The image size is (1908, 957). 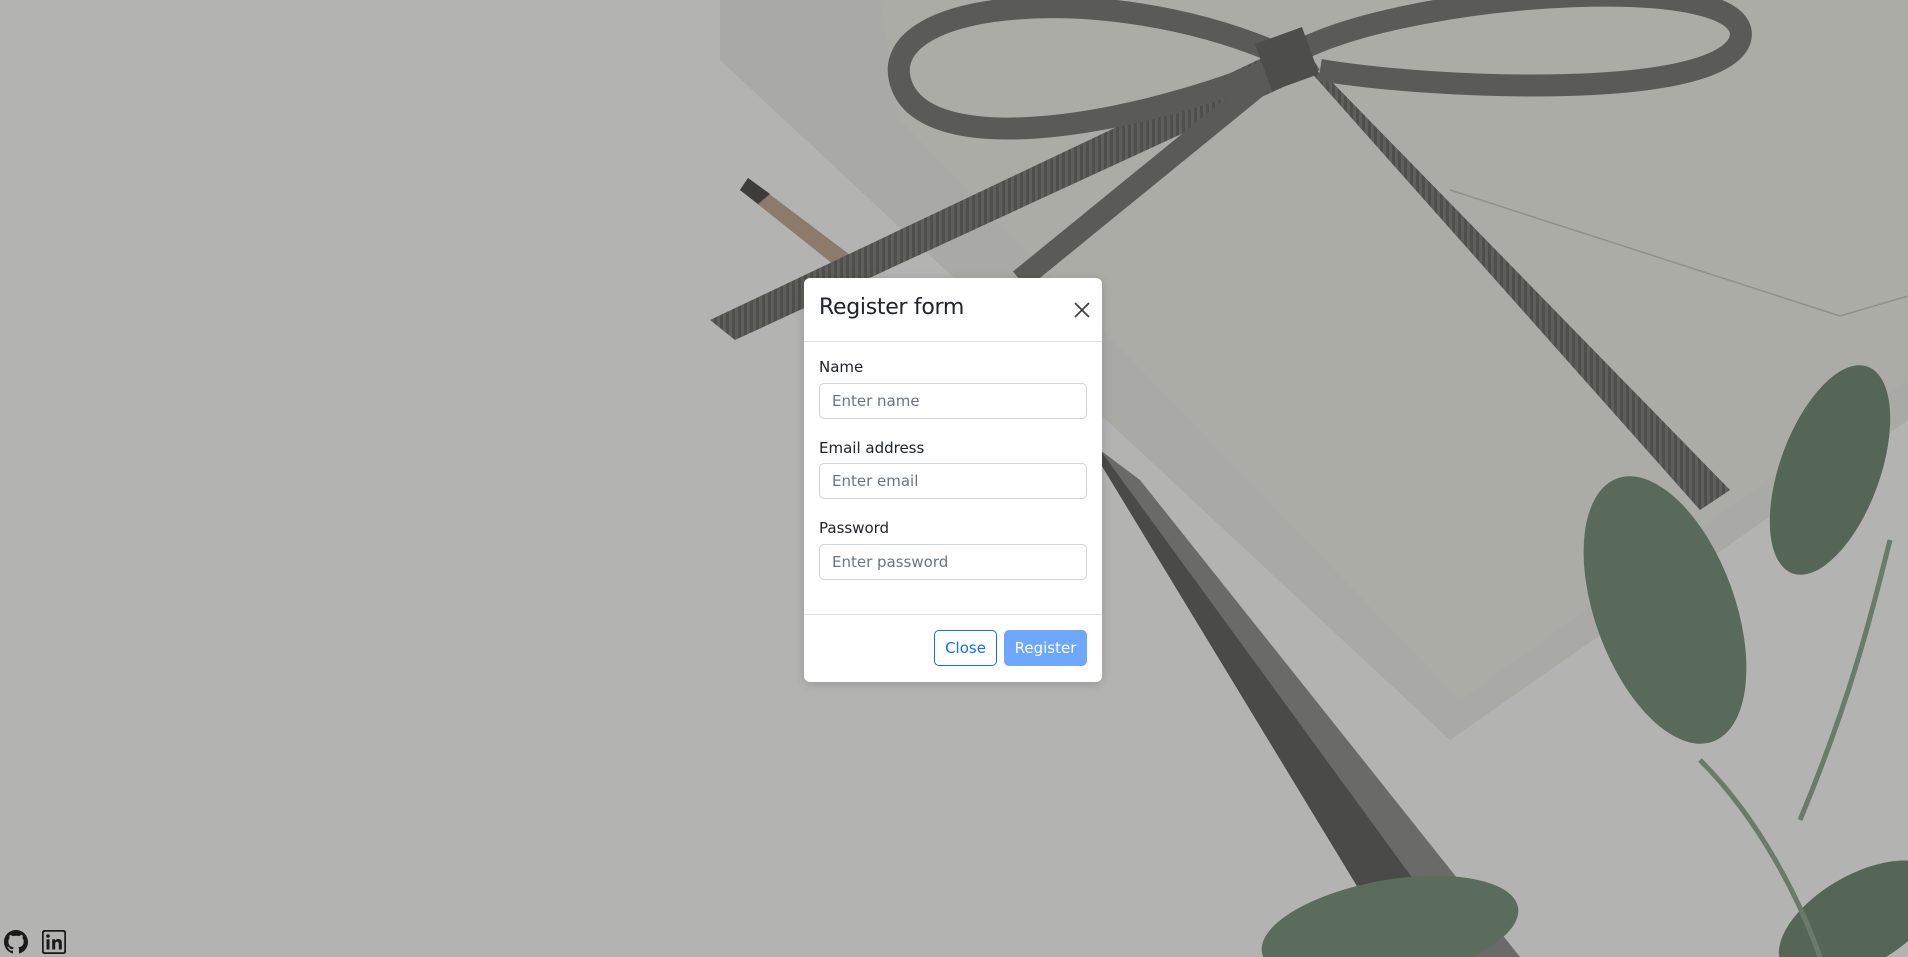 What do you see at coordinates (854, 528) in the screenshot?
I see `password-label: Password` at bounding box center [854, 528].